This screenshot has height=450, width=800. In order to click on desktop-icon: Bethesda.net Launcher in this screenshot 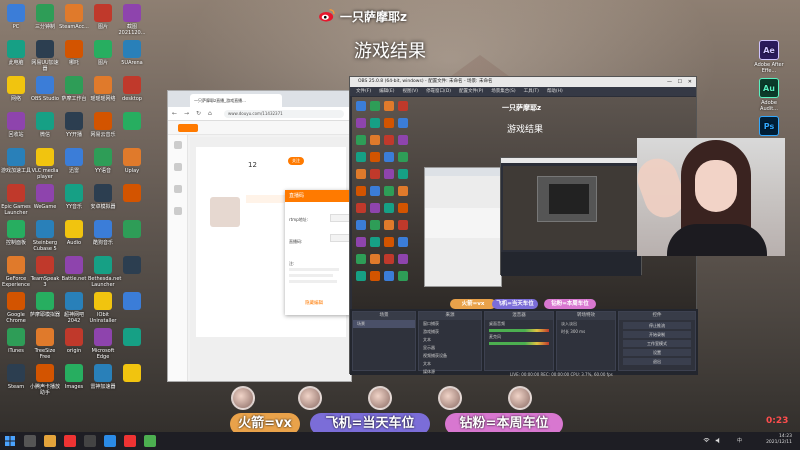, I will do `click(104, 272)`.